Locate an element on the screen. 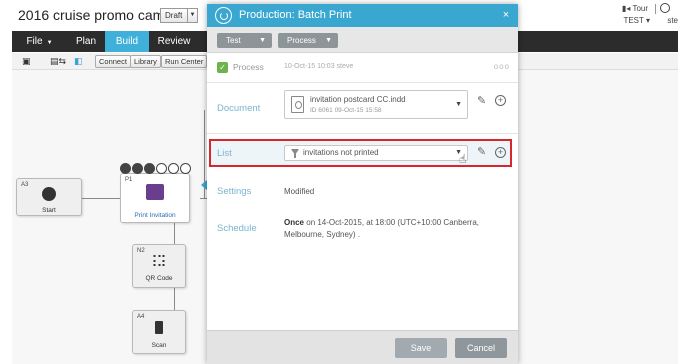 This screenshot has height=364, width=678. list-value: invitations not printed is located at coordinates (341, 152).